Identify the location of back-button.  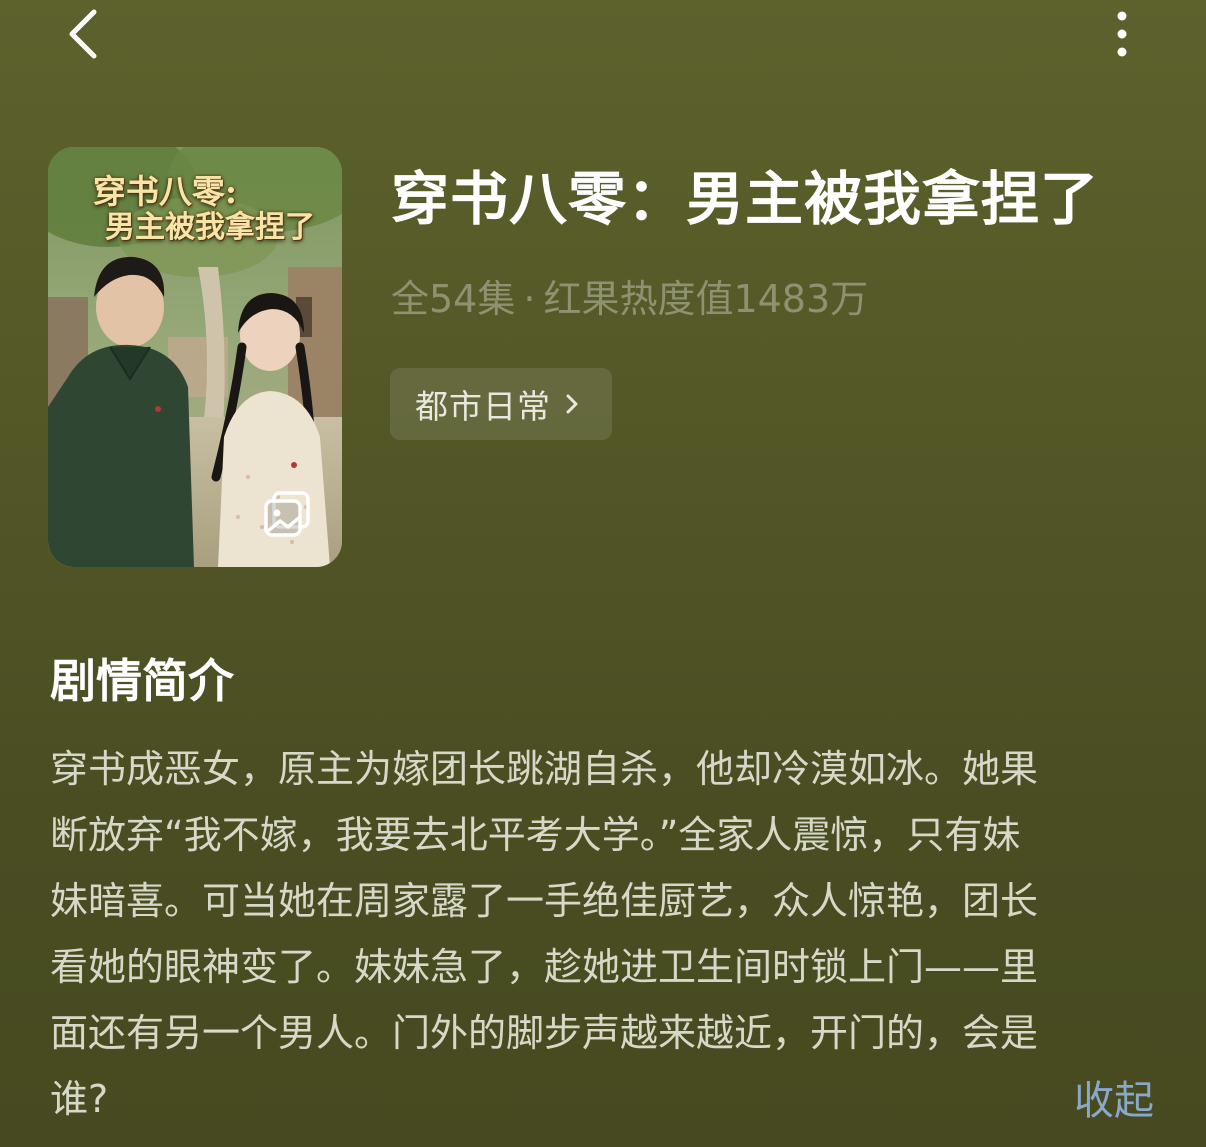
(84, 34).